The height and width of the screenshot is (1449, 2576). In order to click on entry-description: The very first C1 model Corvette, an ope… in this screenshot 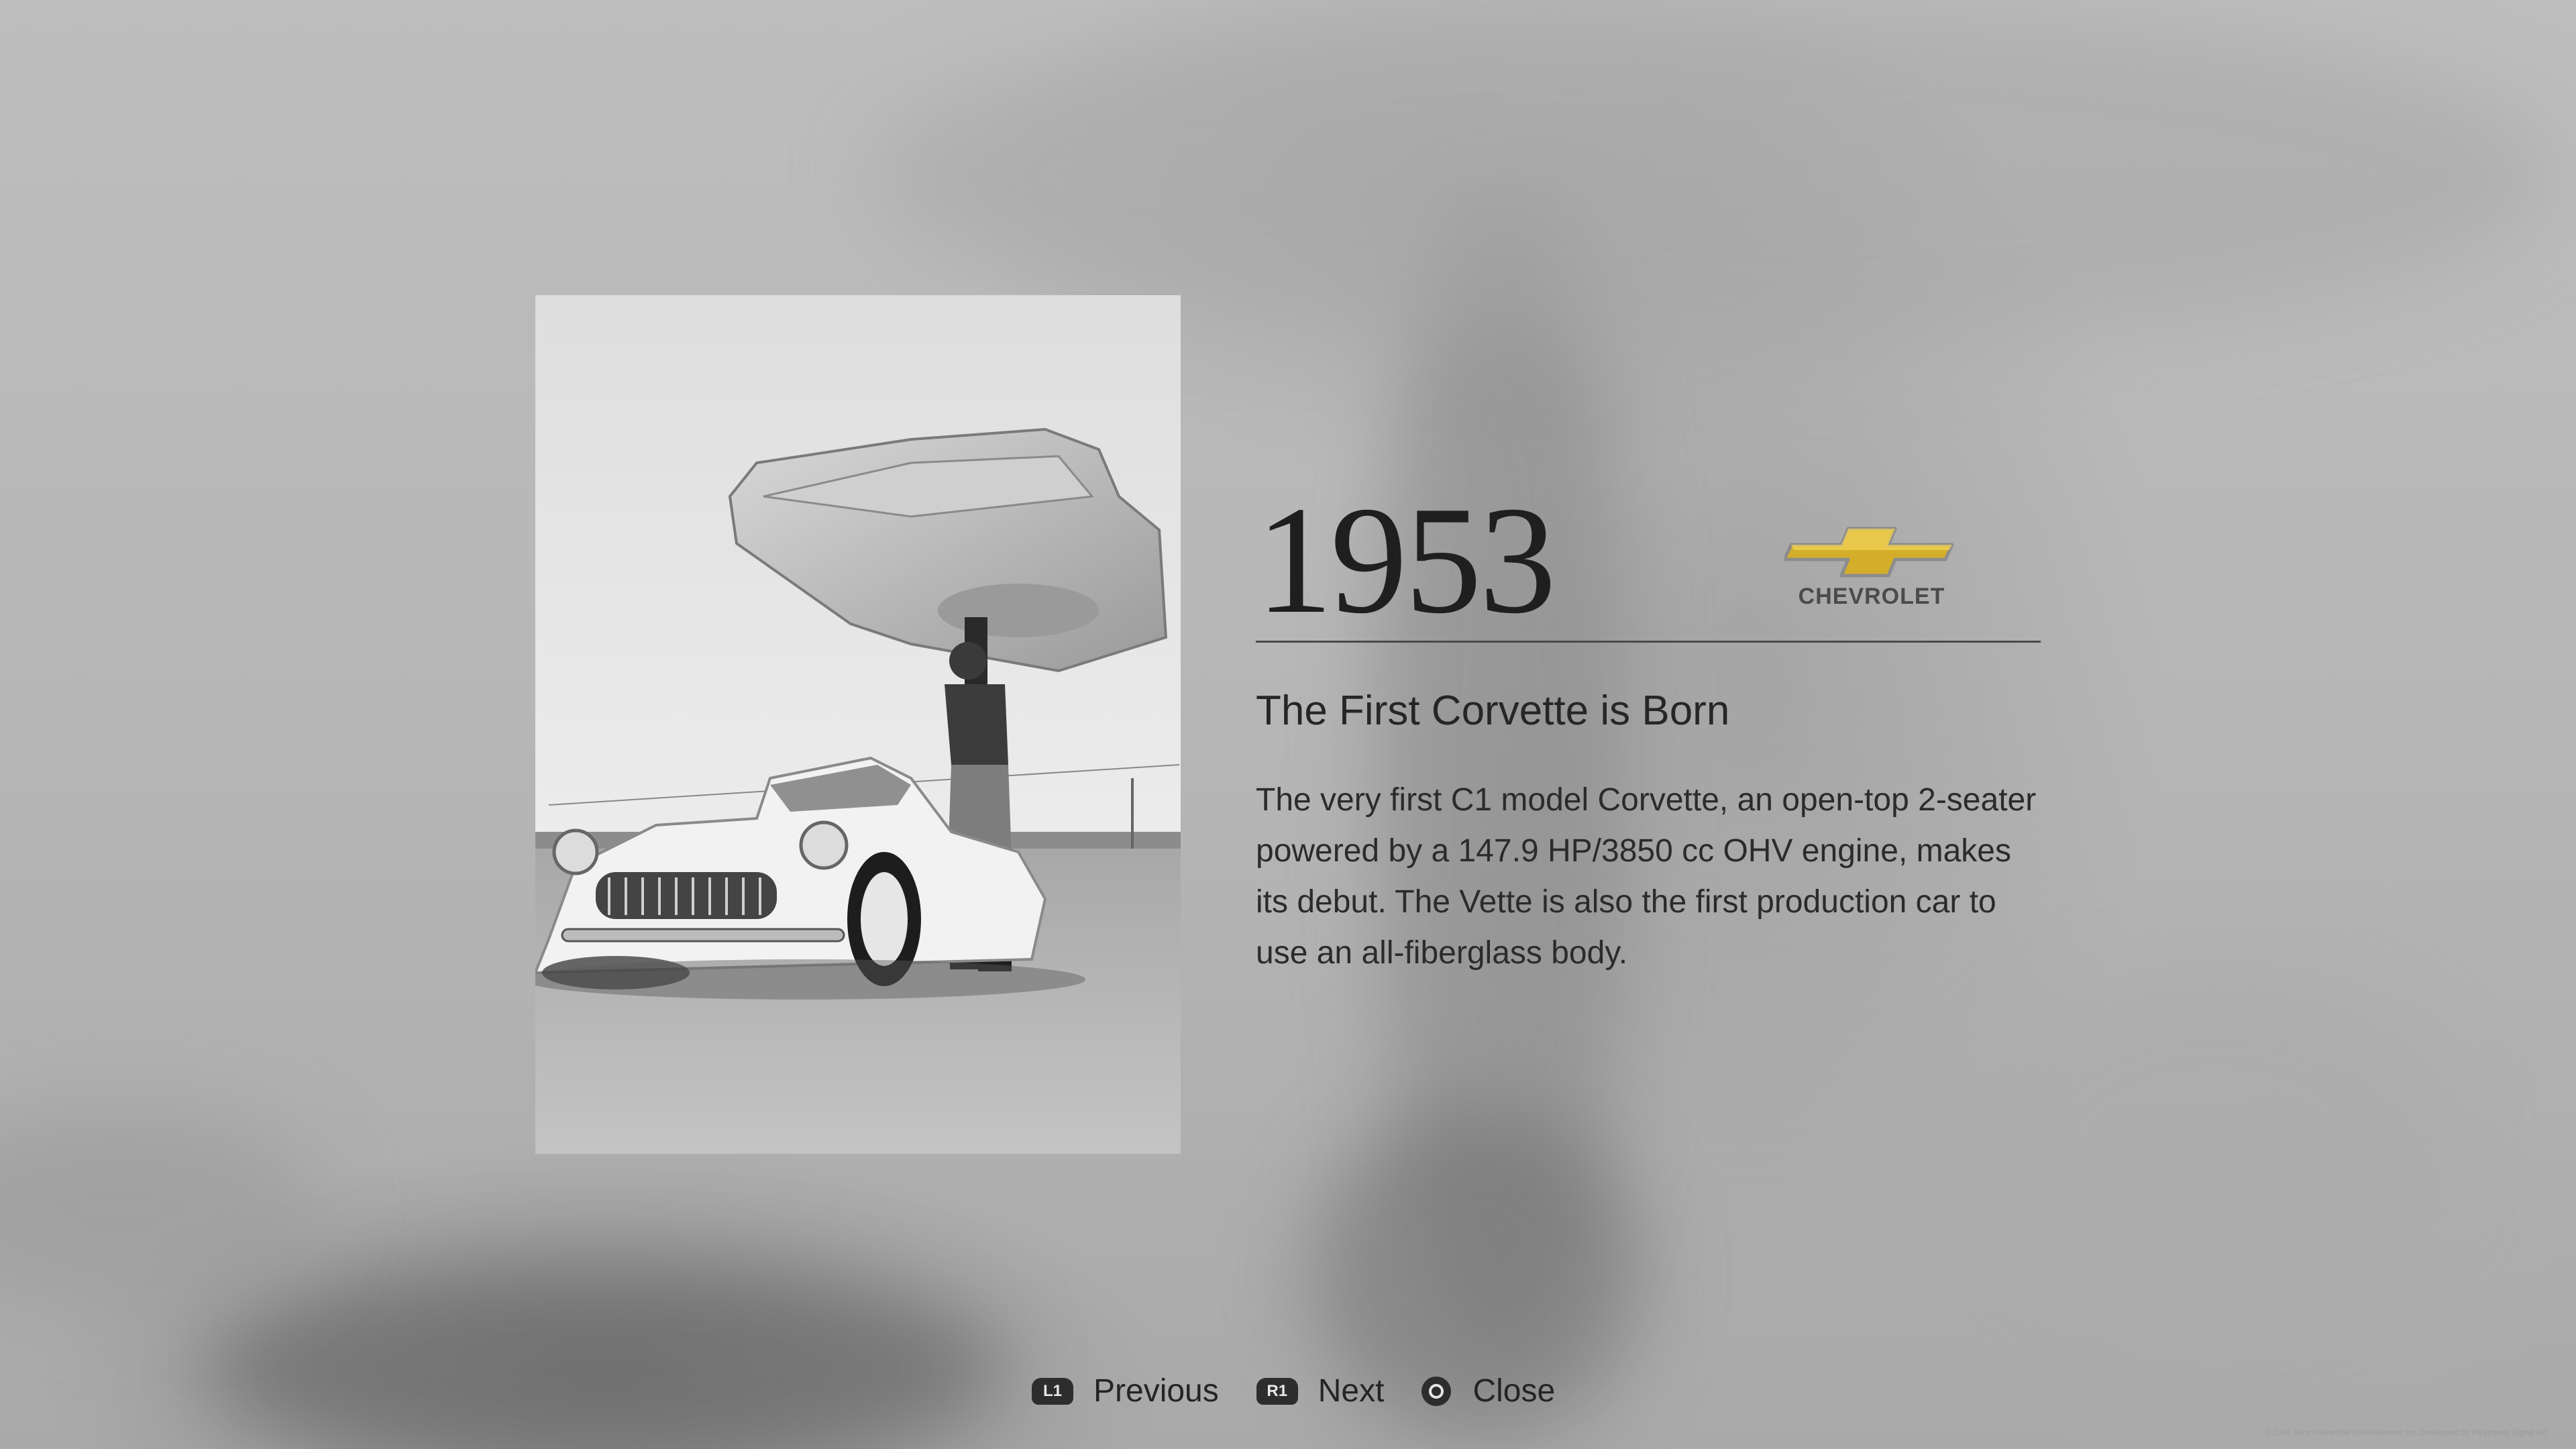, I will do `click(1646, 876)`.